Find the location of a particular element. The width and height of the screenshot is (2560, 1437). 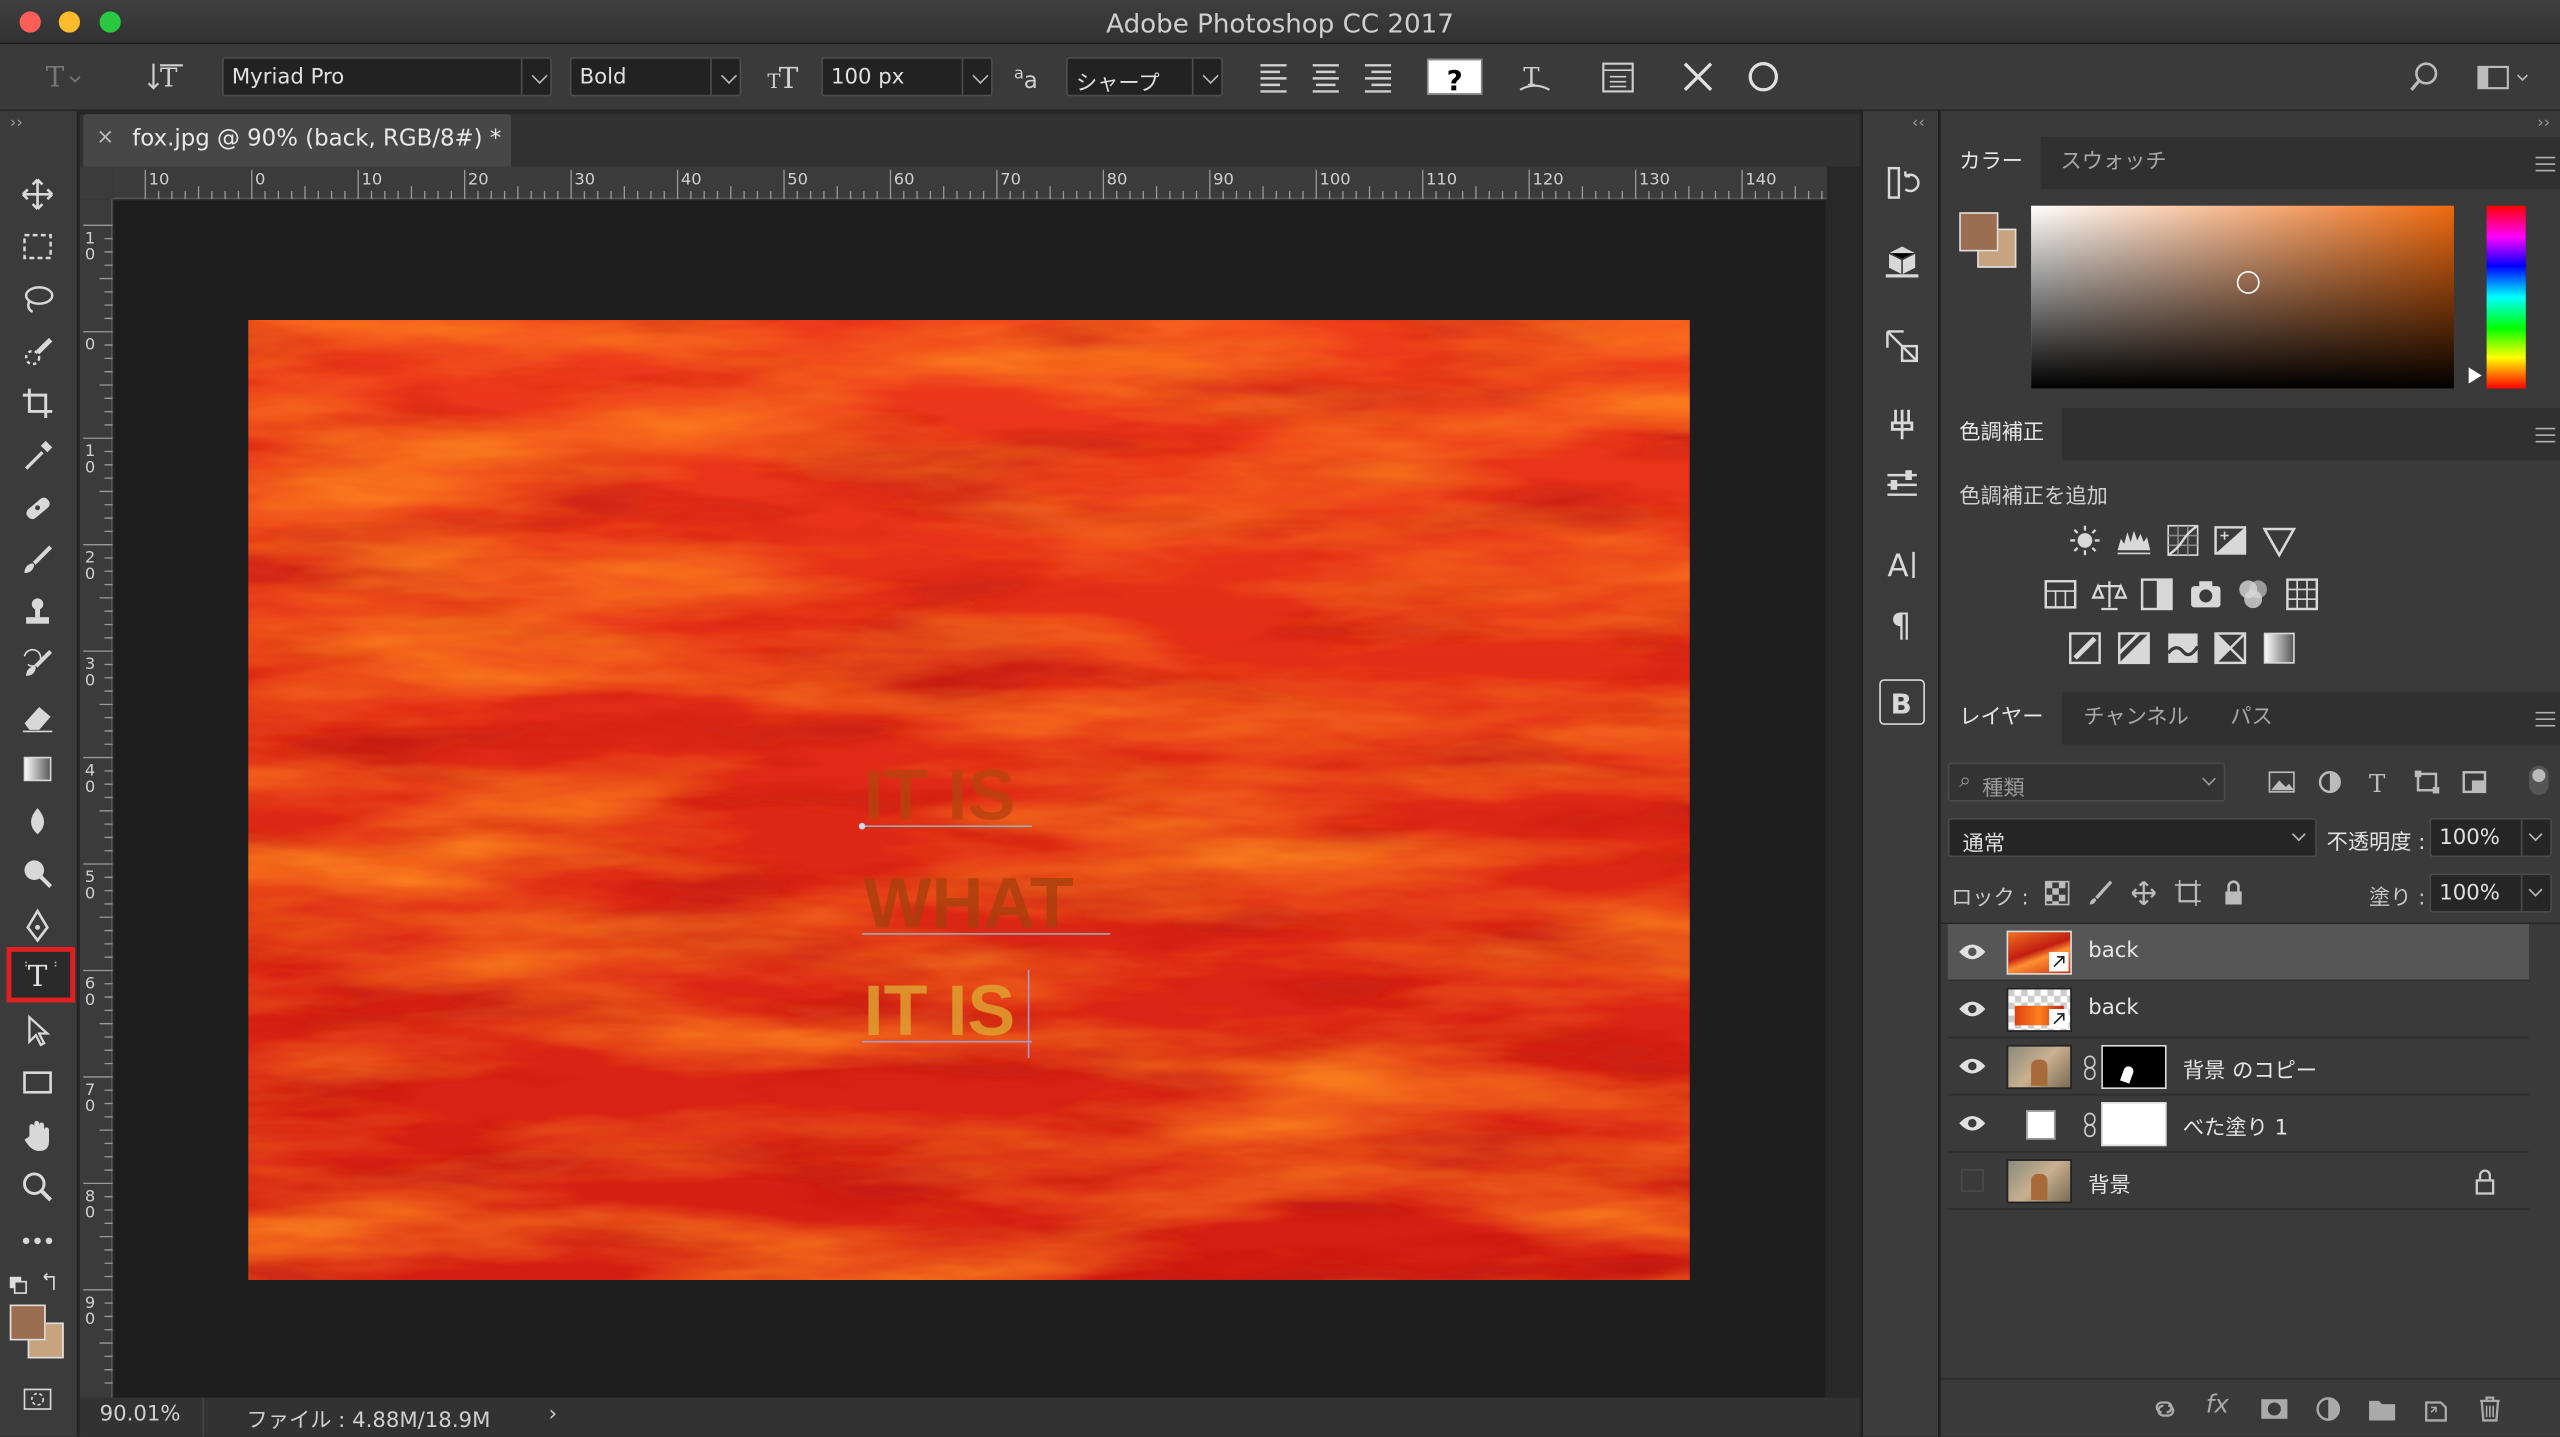

lock-pixels-icon is located at coordinates (2101, 893).